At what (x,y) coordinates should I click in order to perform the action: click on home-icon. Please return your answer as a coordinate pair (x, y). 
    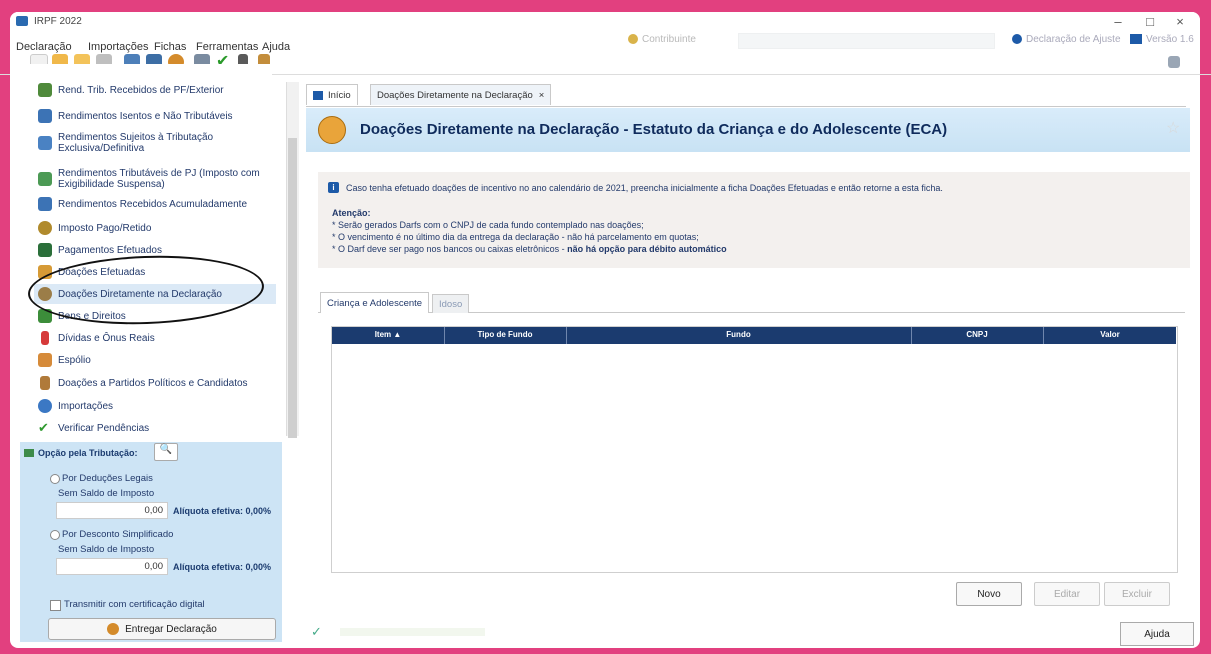
    Looking at the image, I should click on (318, 95).